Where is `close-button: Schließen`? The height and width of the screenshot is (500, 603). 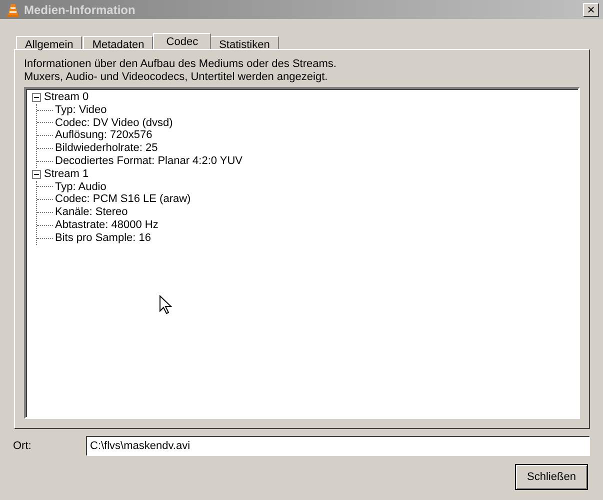 close-button: Schließen is located at coordinates (551, 477).